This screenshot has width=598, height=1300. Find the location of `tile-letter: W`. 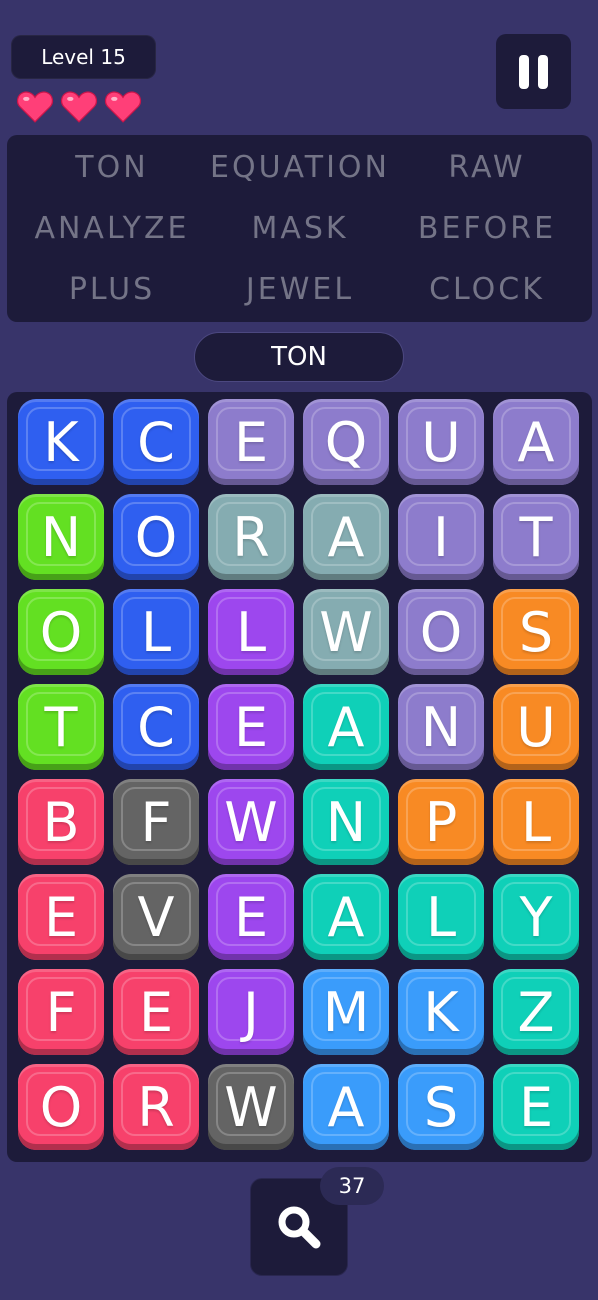

tile-letter: W is located at coordinates (251, 1107).